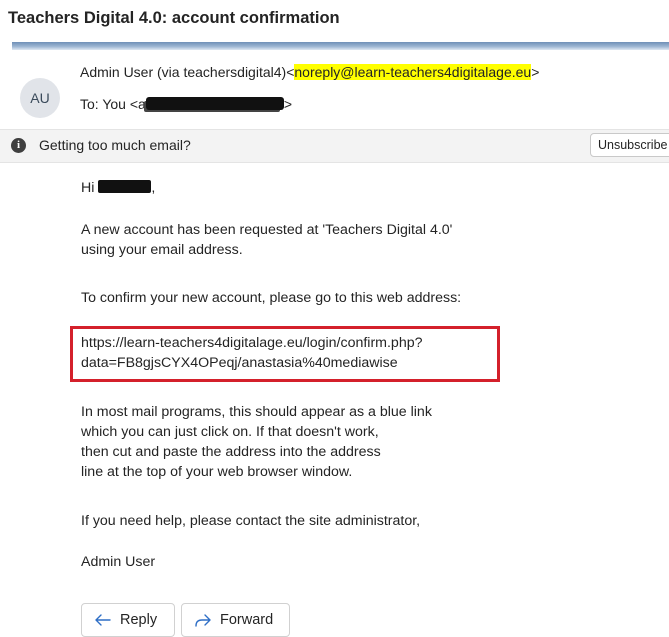 This screenshot has height=637, width=669. I want to click on forward-arrow-icon, so click(203, 620).